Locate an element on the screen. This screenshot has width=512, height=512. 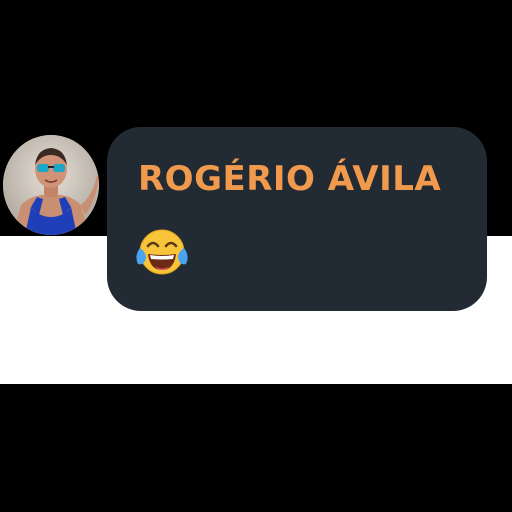
sender-name: ROGÉRIO ÁVILA is located at coordinates (290, 179).